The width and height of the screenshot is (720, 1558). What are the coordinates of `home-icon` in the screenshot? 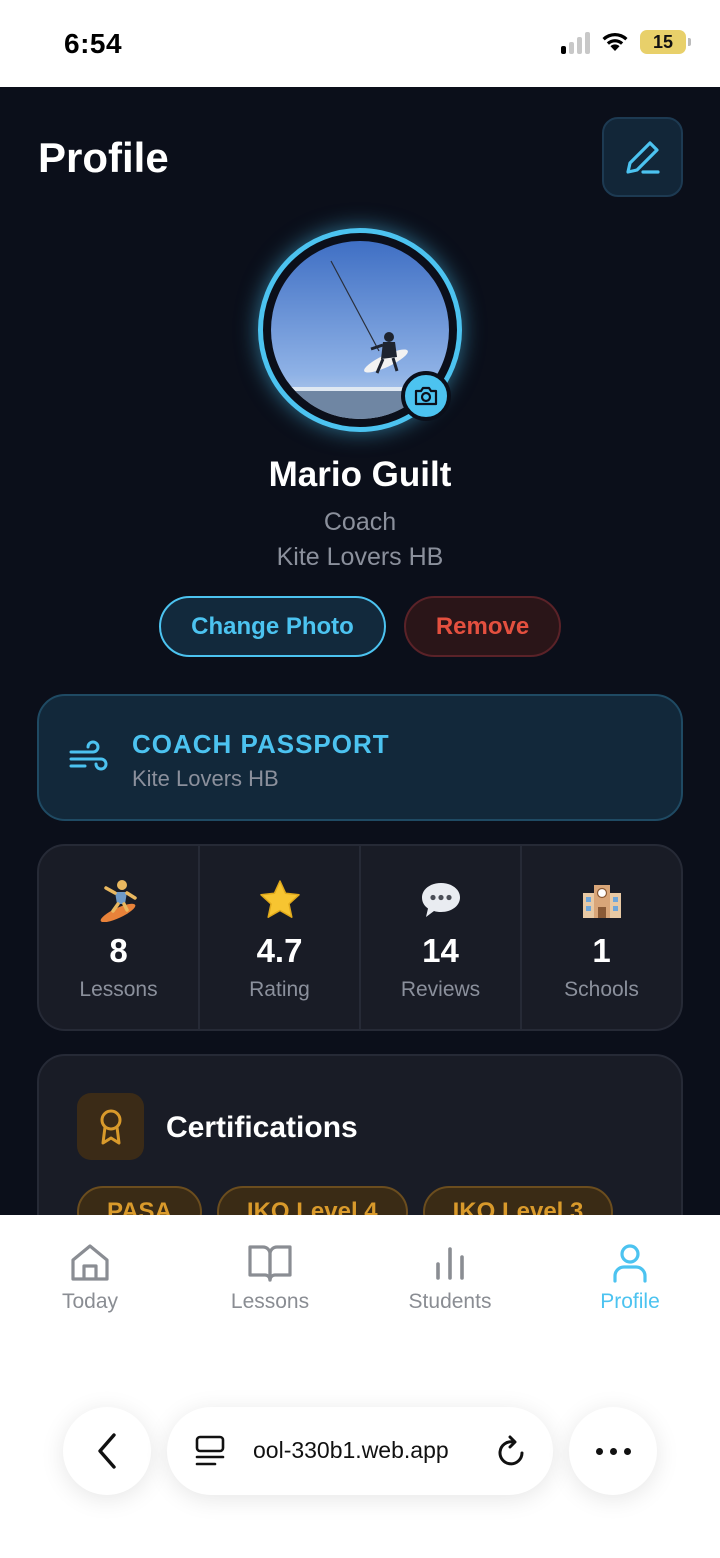 It's located at (90, 1262).